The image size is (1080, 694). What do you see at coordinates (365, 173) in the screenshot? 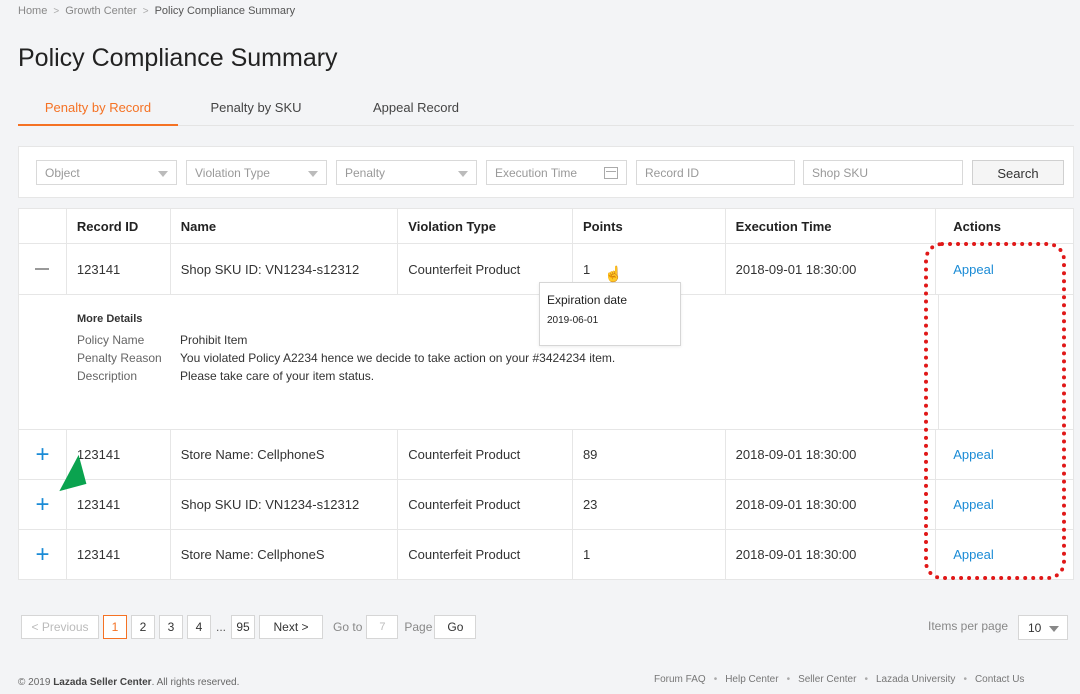
I see `penalty-placeholder: Penalty` at bounding box center [365, 173].